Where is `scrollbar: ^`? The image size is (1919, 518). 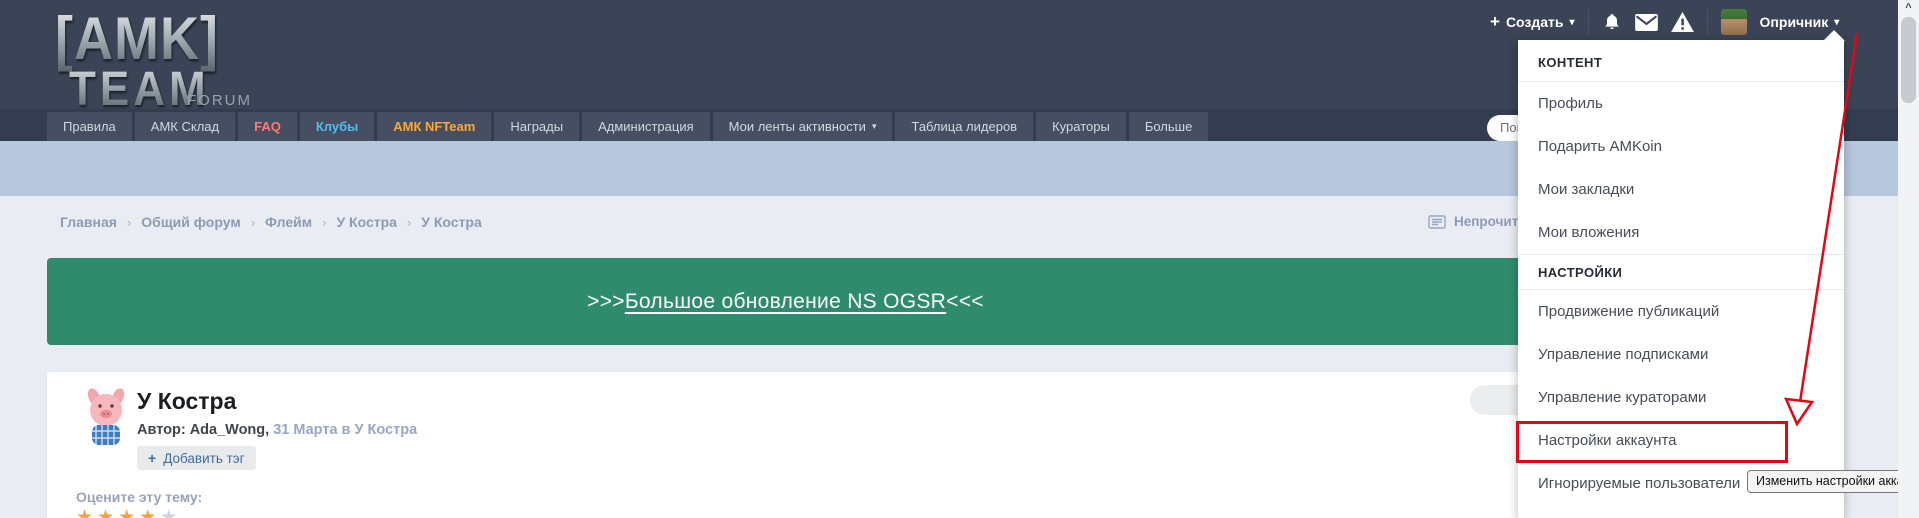
scrollbar: ^ is located at coordinates (1908, 259).